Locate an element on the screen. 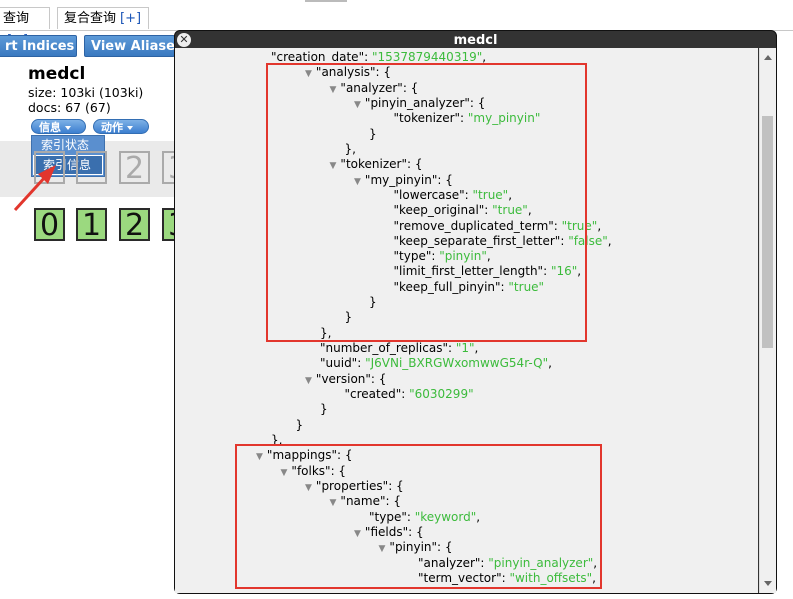  json-key: "uuid": is located at coordinates (343, 363).